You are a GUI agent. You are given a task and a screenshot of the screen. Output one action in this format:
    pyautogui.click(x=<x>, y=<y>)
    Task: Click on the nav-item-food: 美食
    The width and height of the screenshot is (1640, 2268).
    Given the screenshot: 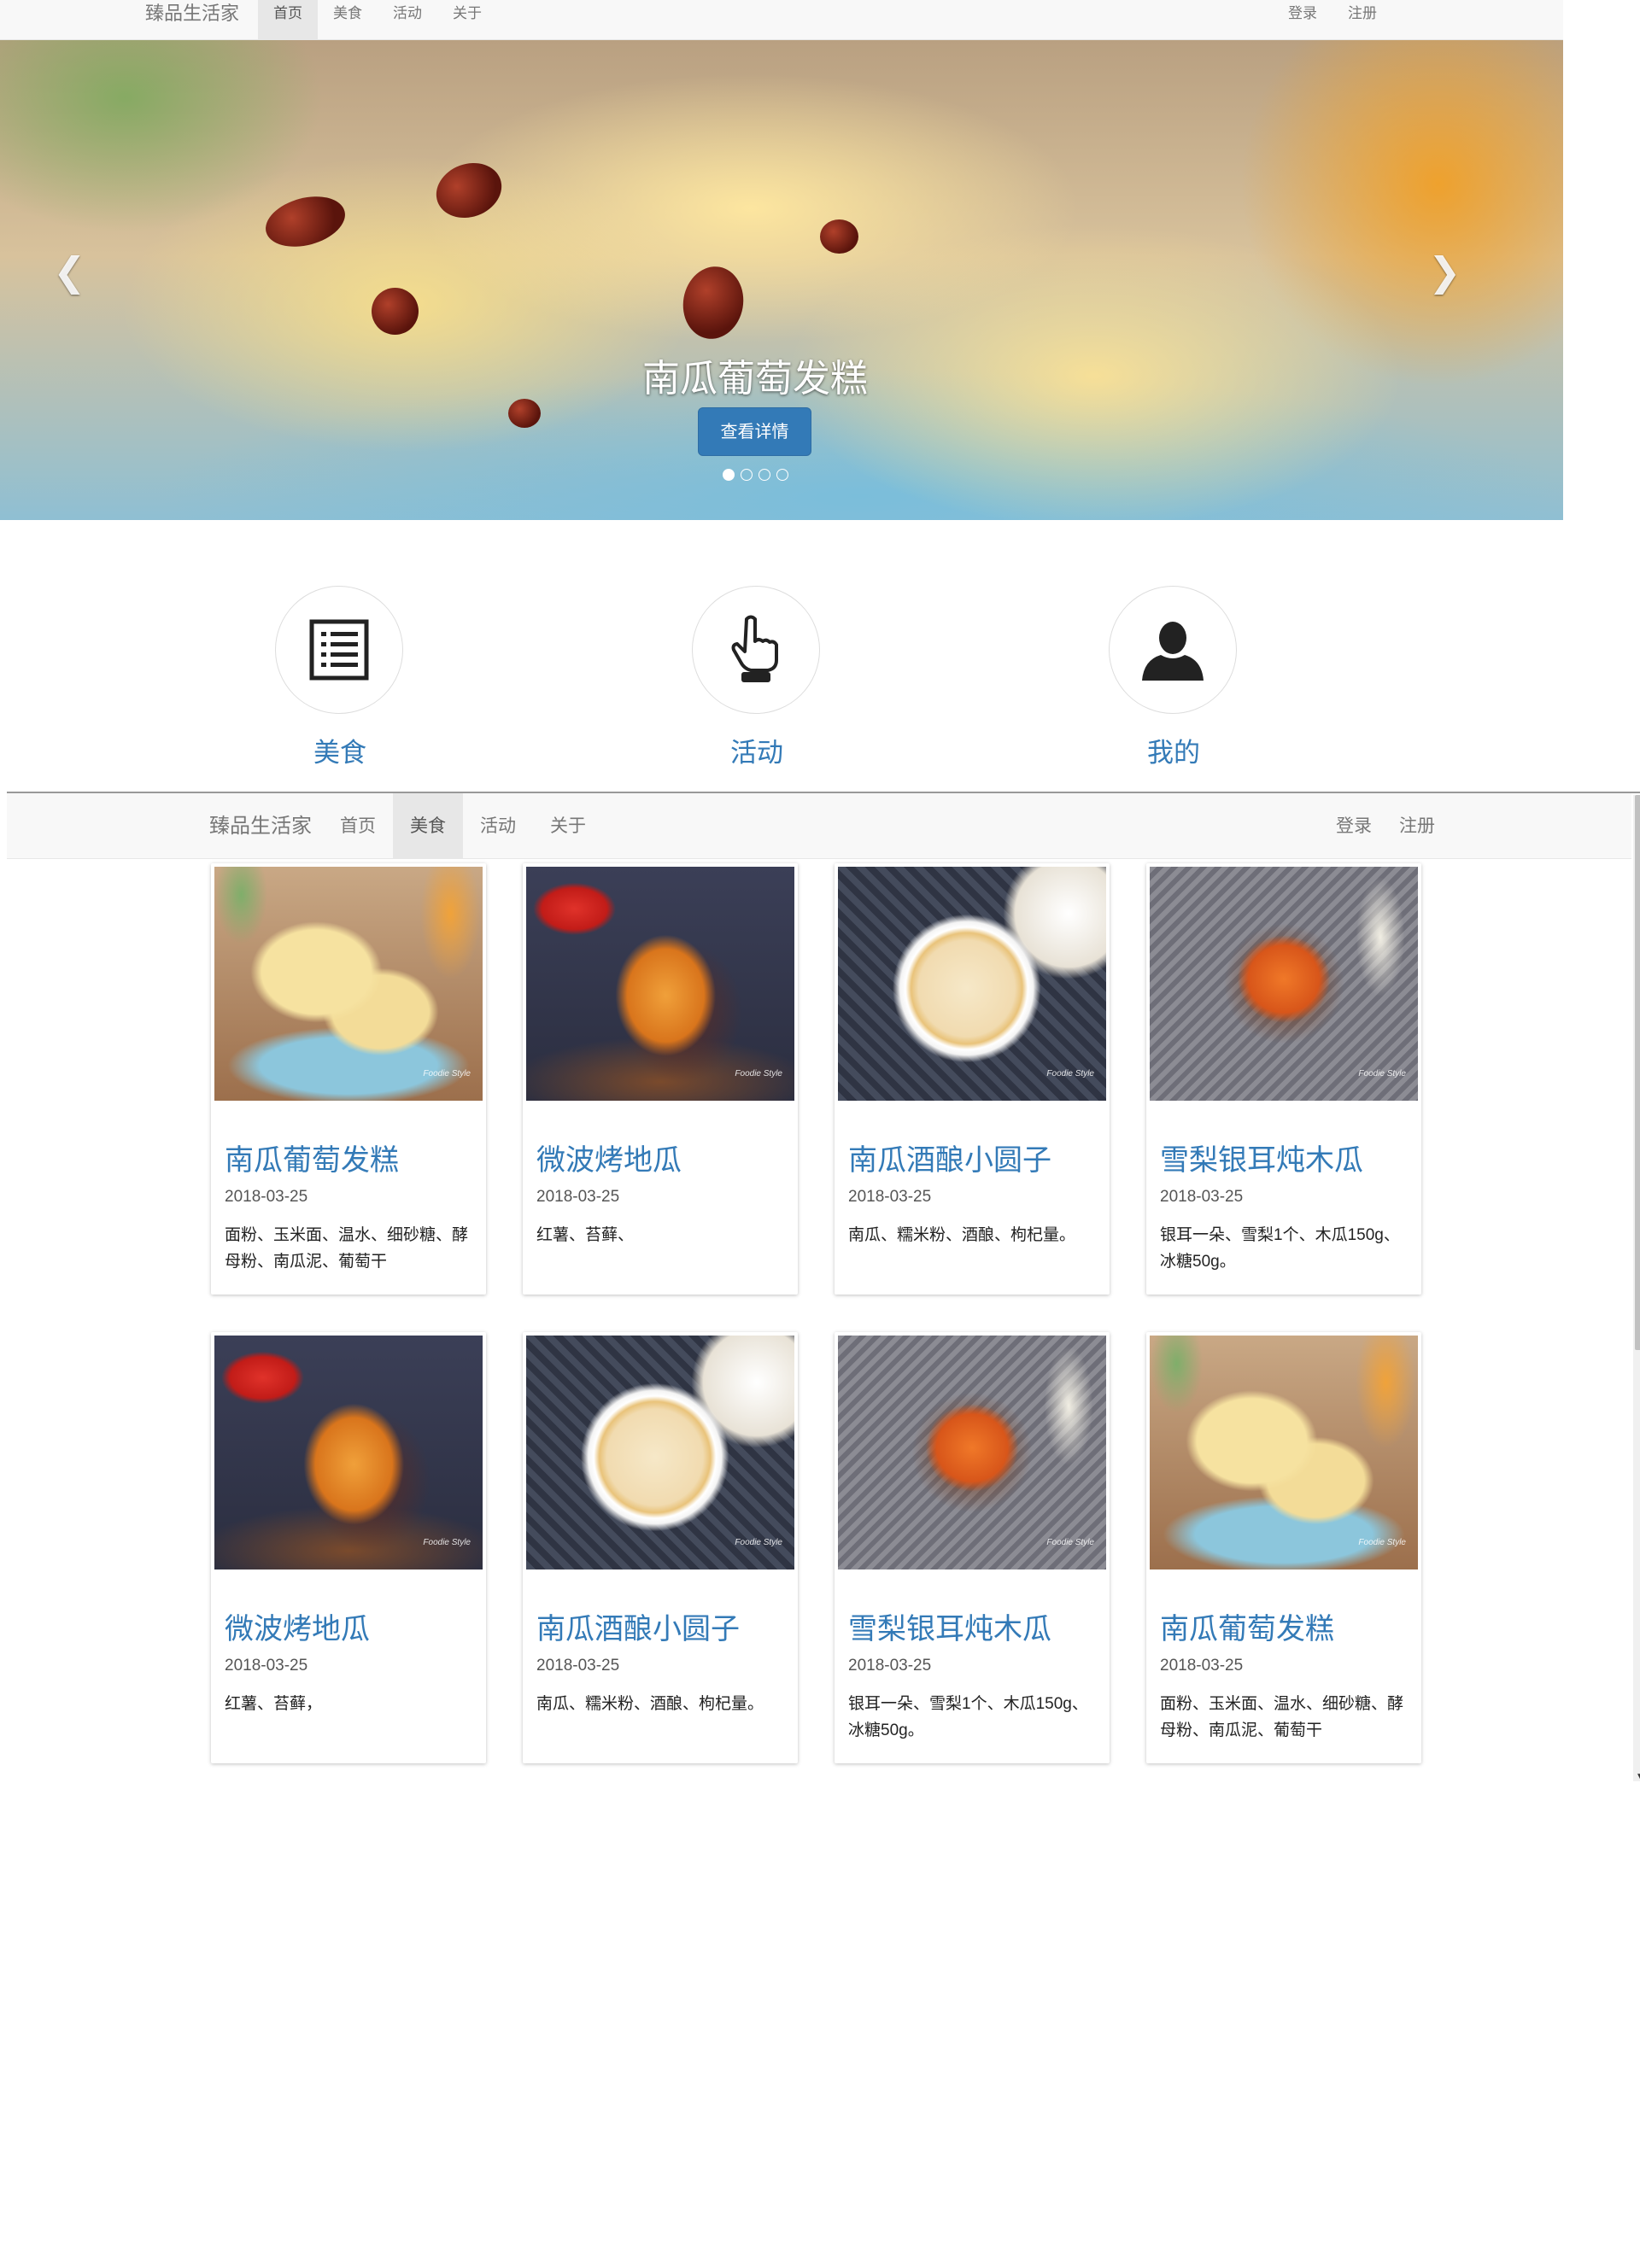 What is the action you would take?
    pyautogui.click(x=348, y=20)
    